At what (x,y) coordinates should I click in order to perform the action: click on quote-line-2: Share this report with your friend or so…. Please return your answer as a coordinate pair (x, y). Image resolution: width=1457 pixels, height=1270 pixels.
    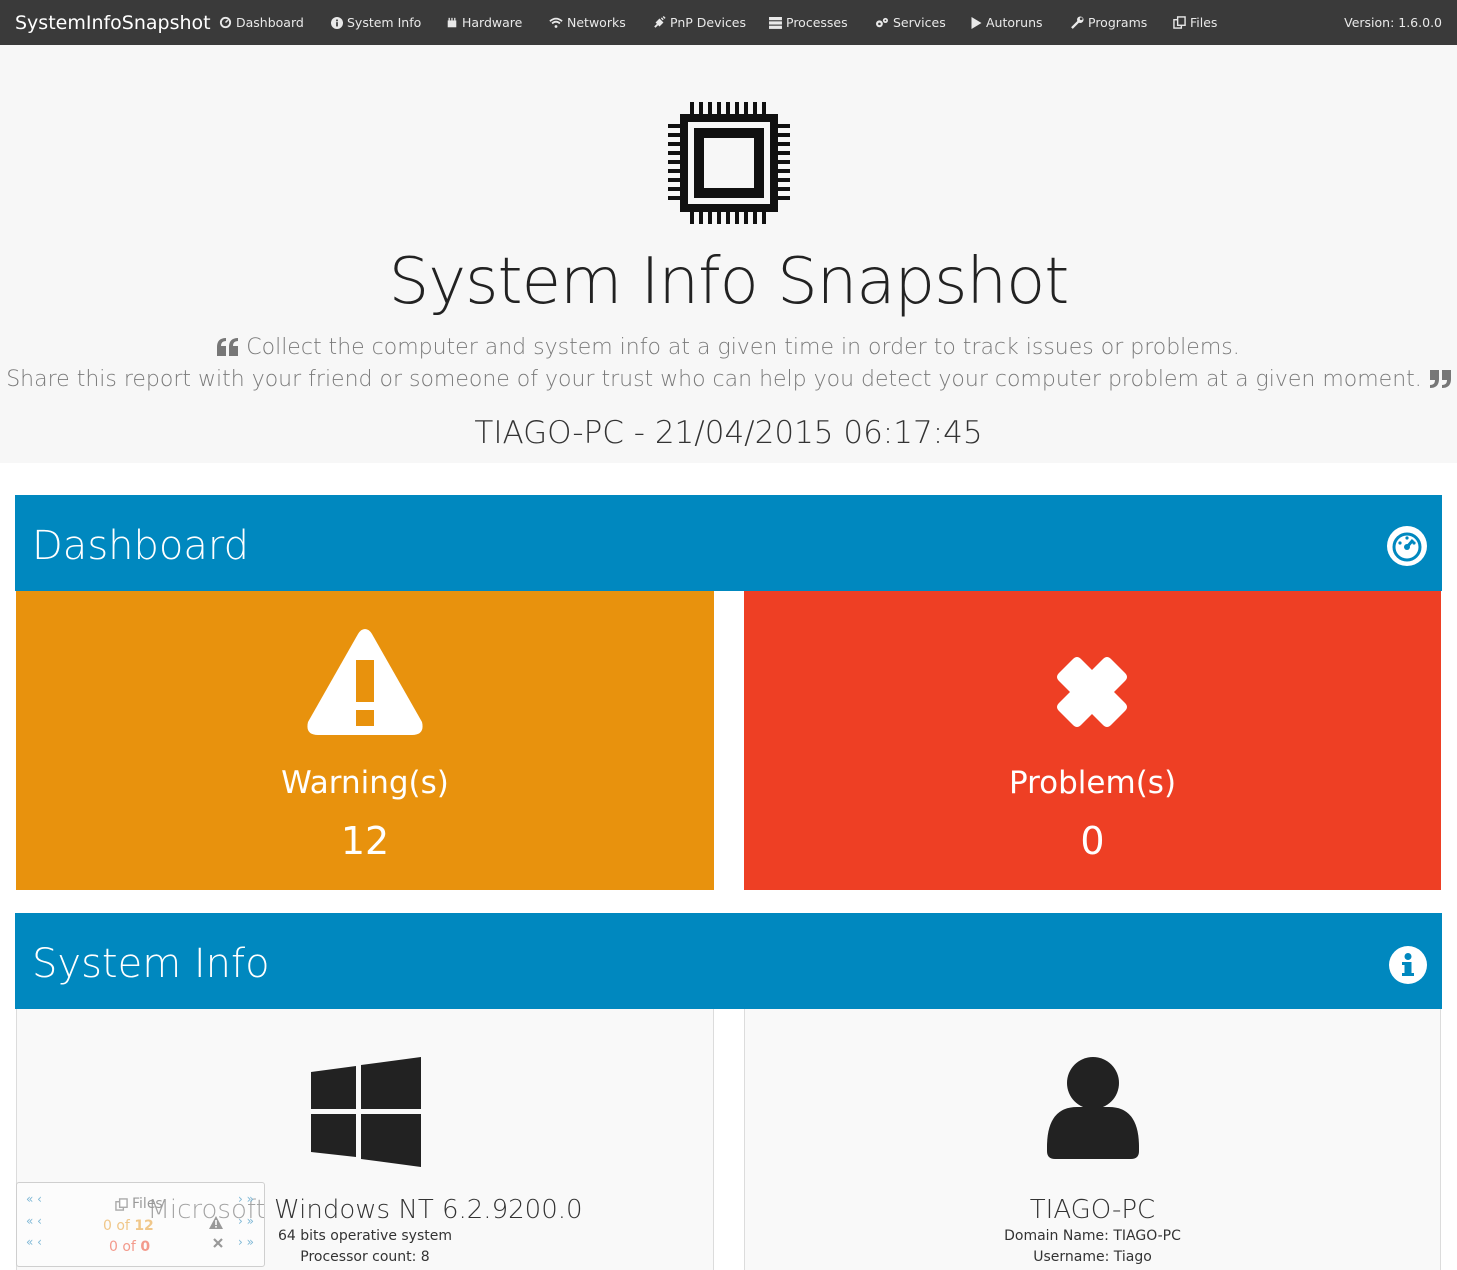
    Looking at the image, I should click on (728, 379).